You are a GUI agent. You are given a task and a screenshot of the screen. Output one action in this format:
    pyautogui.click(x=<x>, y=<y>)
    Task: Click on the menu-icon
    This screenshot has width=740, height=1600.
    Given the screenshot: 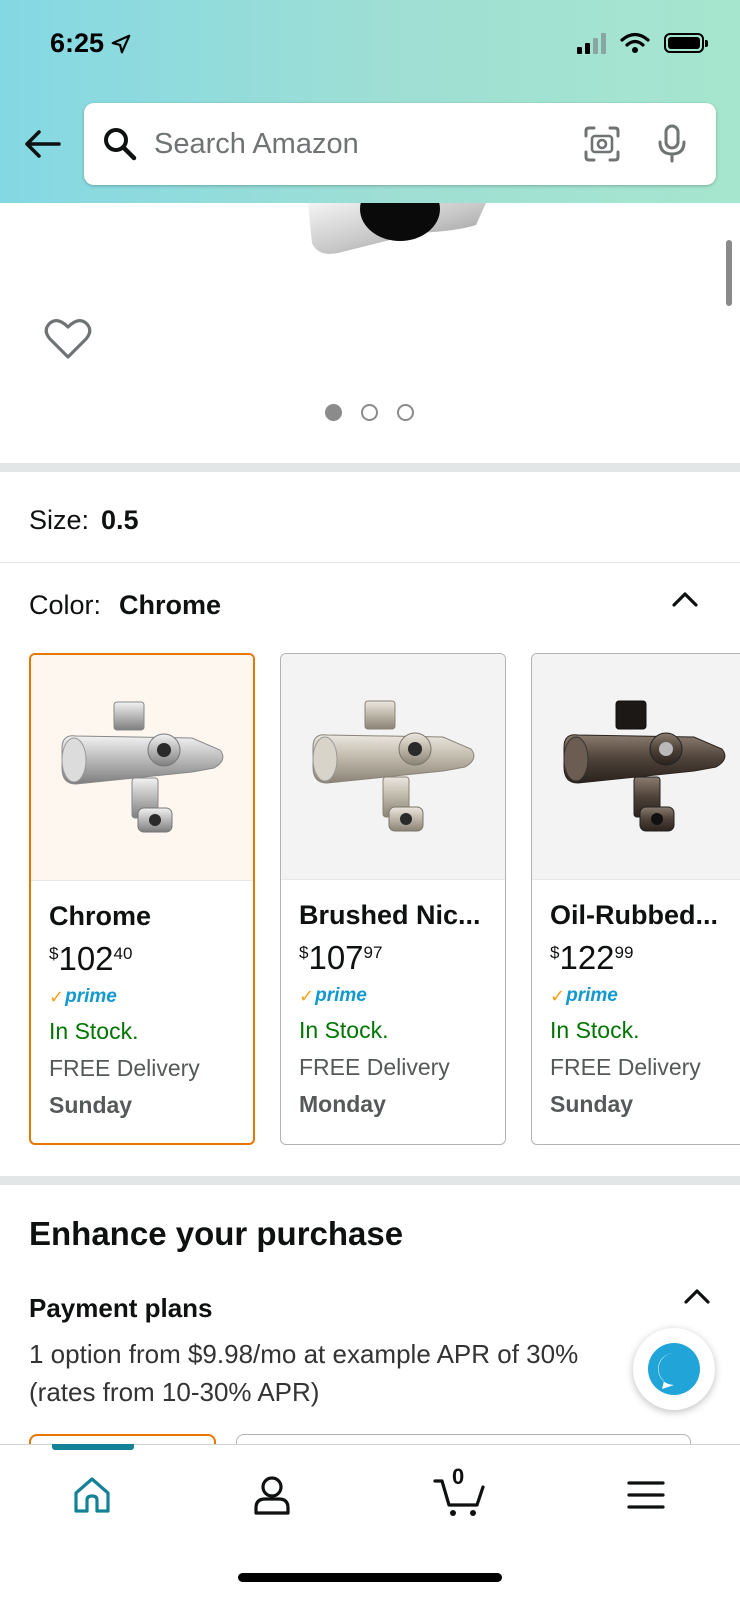 What is the action you would take?
    pyautogui.click(x=646, y=1495)
    